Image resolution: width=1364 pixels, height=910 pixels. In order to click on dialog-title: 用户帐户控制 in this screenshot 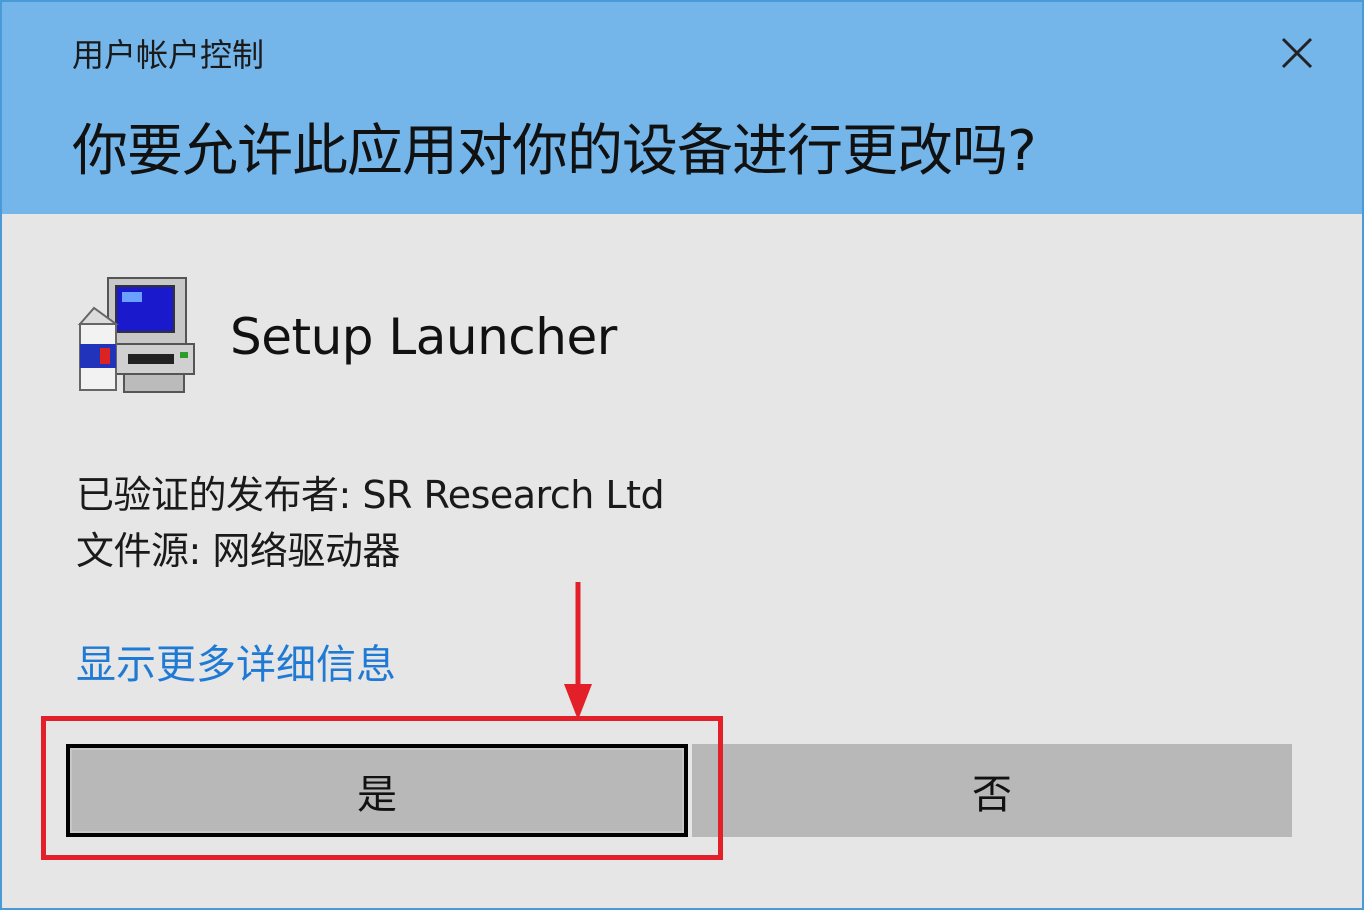, I will do `click(168, 55)`.